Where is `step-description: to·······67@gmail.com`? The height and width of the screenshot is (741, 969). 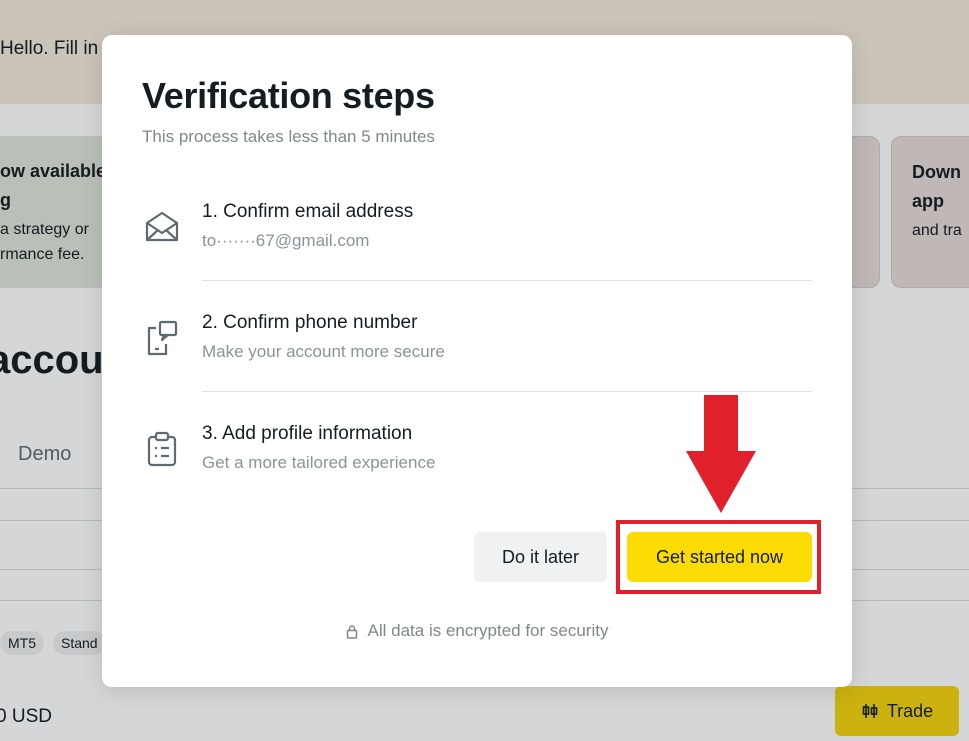
step-description: to·······67@gmail.com is located at coordinates (286, 240).